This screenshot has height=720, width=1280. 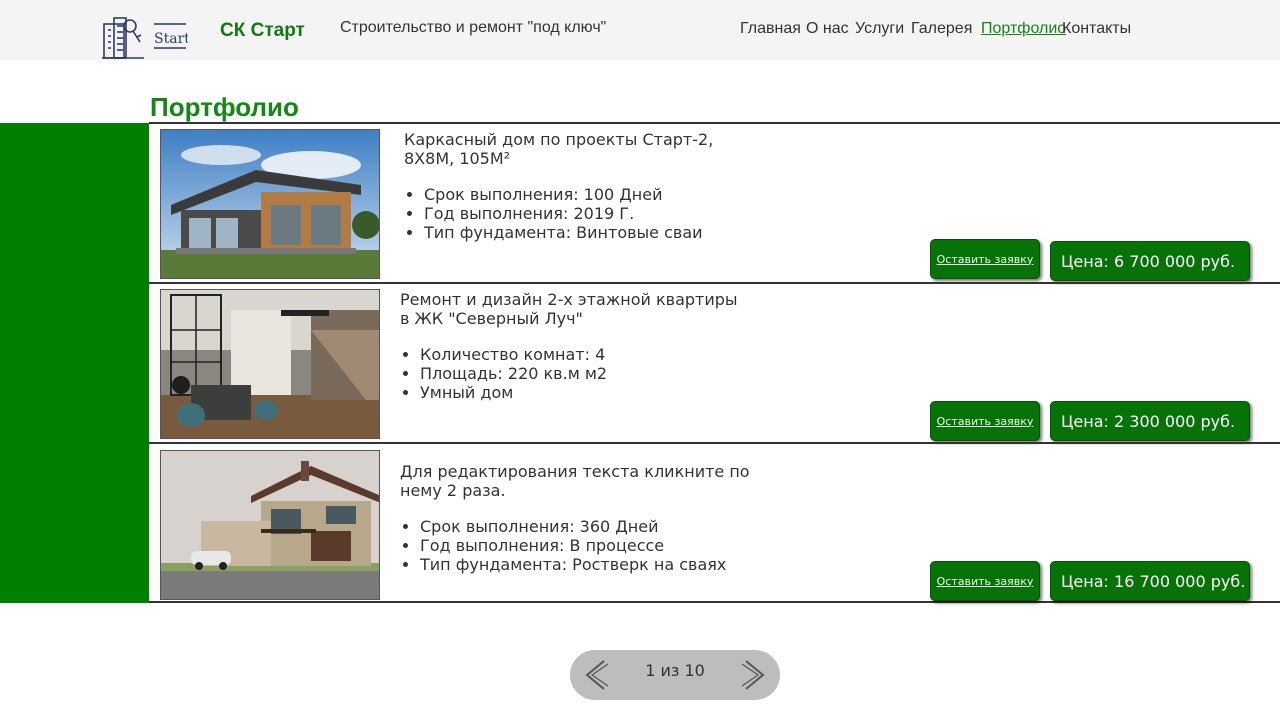 I want to click on company-logo: Start, so click(x=145, y=37).